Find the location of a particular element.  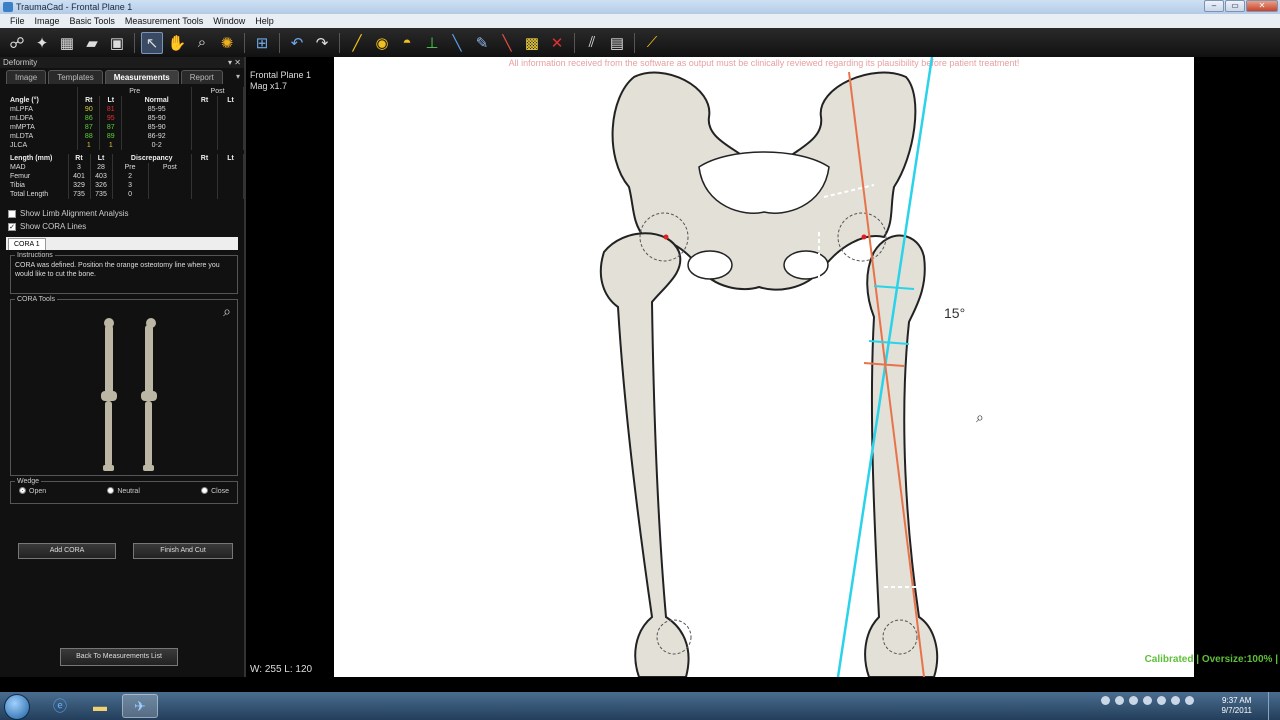

clock-time: 9:37 AM is located at coordinates (1237, 700).